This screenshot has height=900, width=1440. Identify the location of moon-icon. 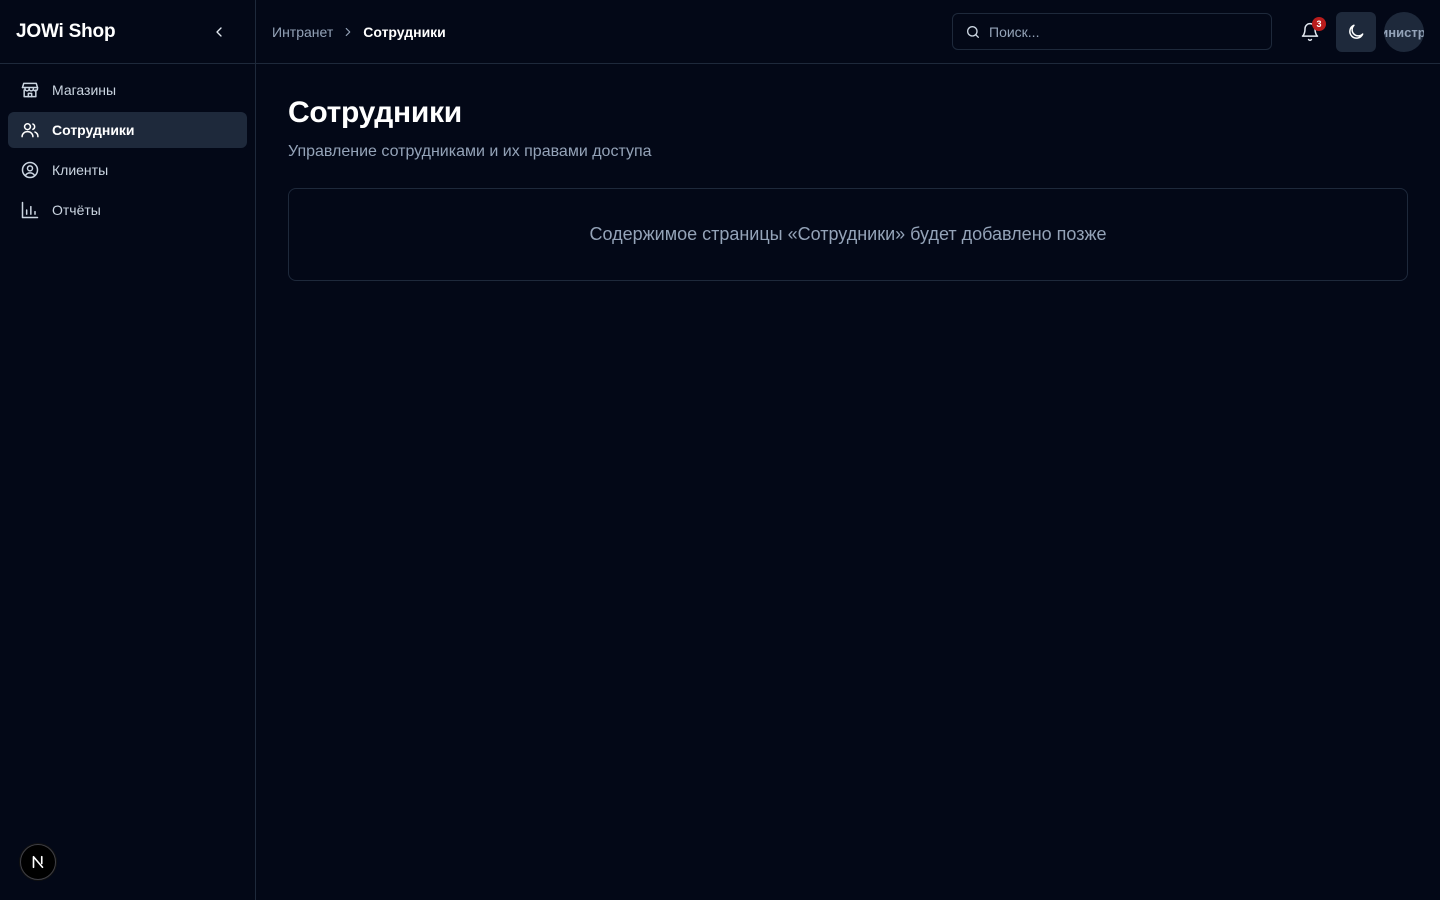
(1356, 31).